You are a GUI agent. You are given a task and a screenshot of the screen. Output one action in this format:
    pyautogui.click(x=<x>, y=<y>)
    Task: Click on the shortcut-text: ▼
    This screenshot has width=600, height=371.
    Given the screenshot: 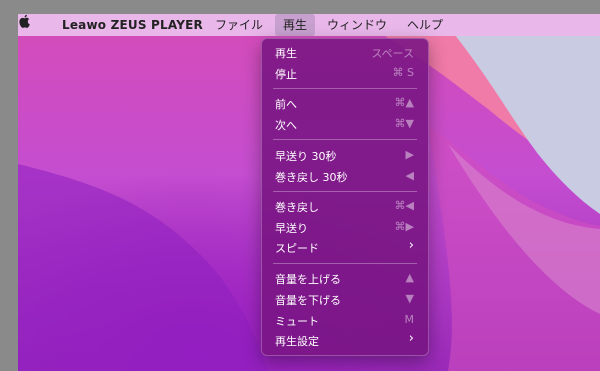 What is the action you would take?
    pyautogui.click(x=409, y=298)
    